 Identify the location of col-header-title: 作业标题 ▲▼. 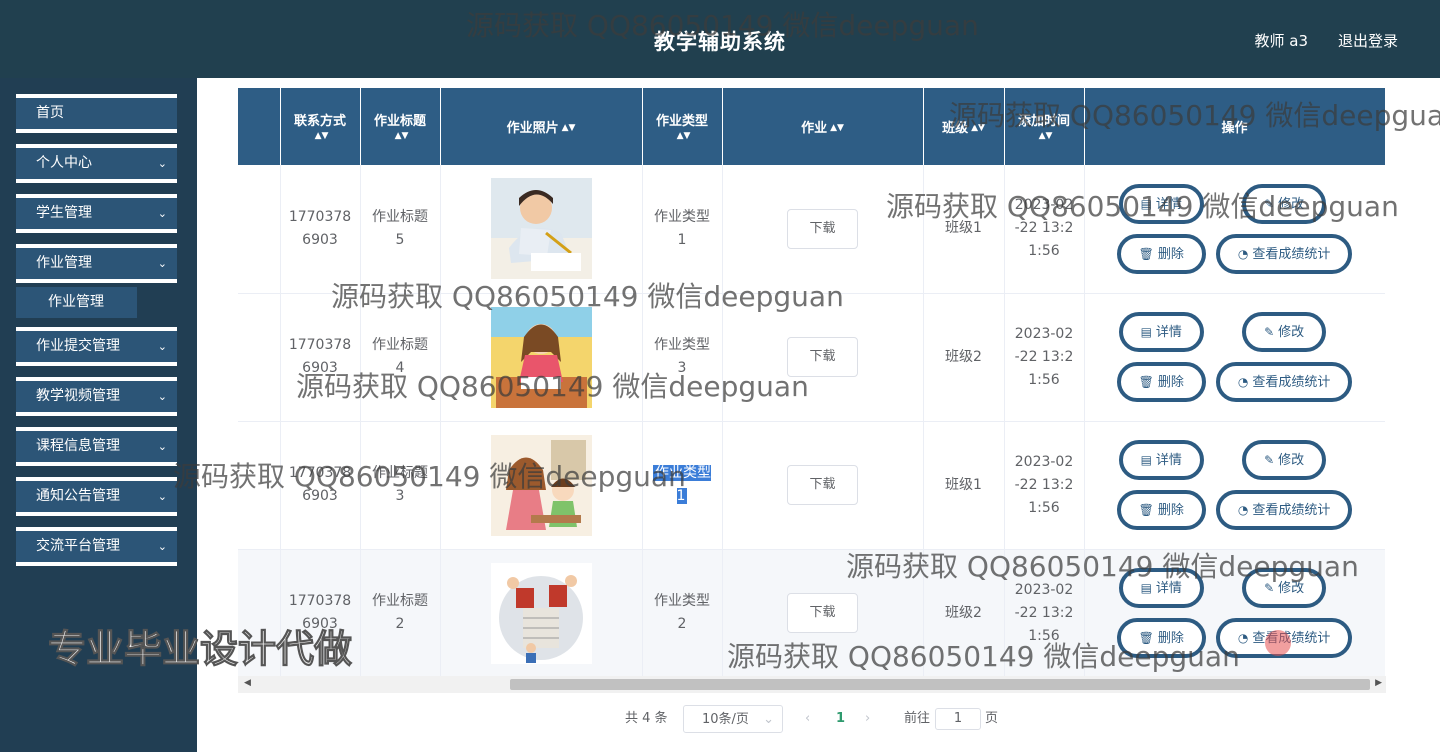
(400, 126).